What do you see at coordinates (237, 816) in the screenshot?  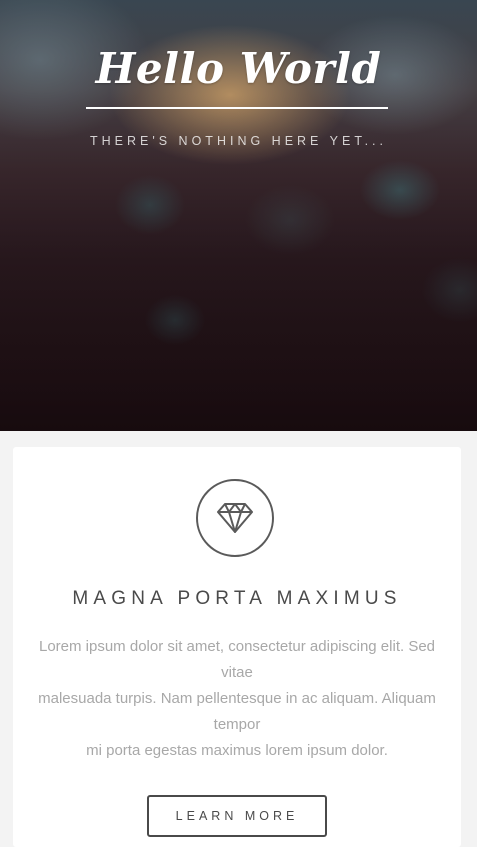 I see `learn-more-button: LEARN MORE` at bounding box center [237, 816].